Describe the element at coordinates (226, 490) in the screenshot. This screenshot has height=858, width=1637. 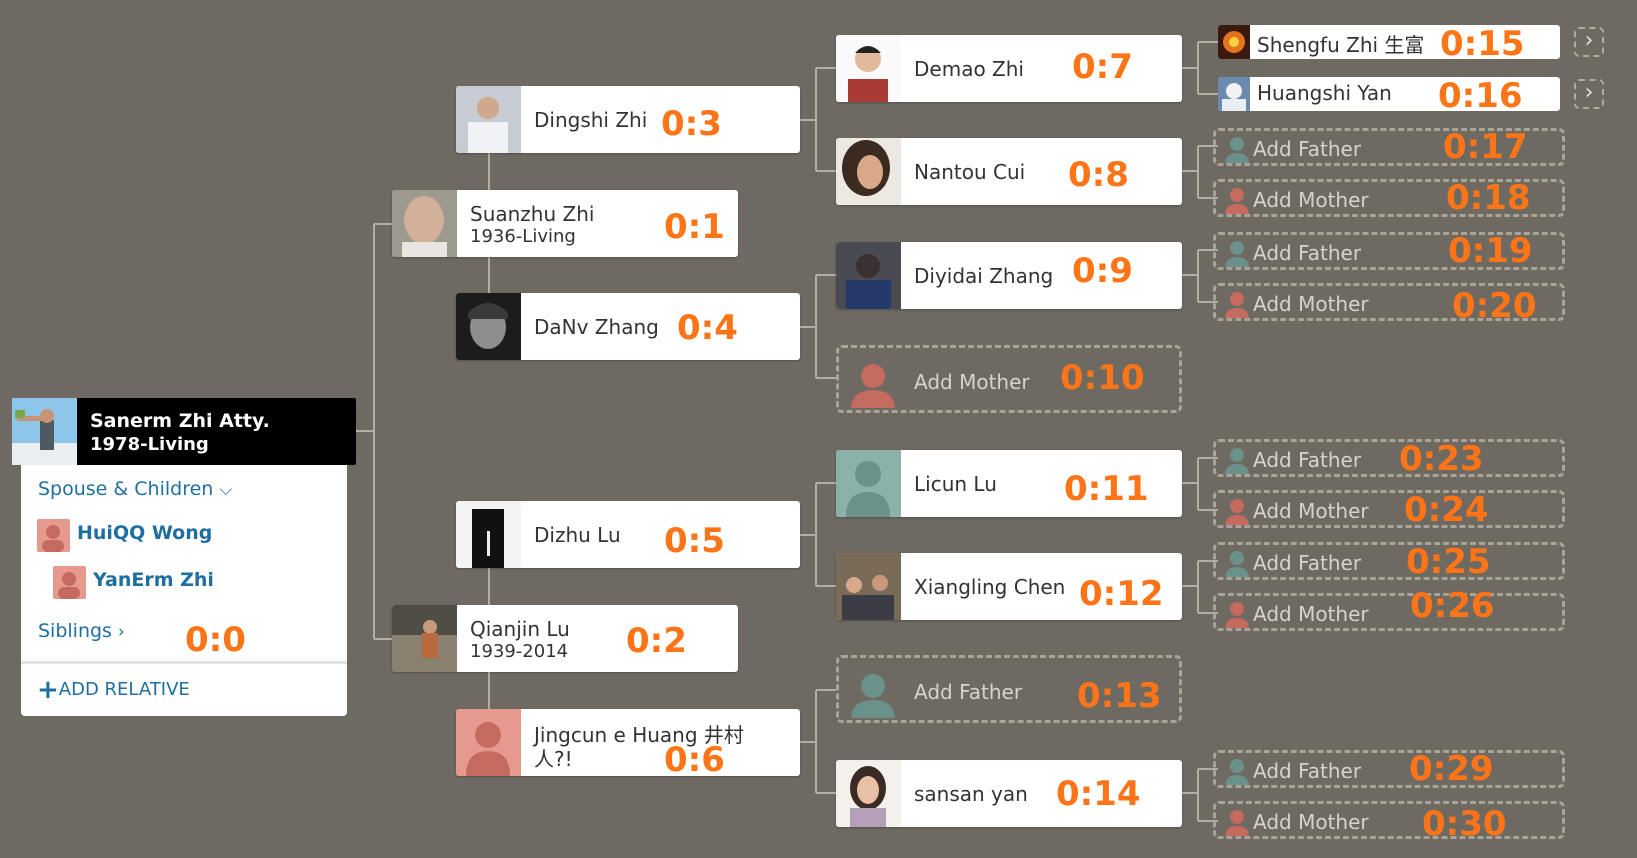
I see `chevron-down-icon: ⌵` at that location.